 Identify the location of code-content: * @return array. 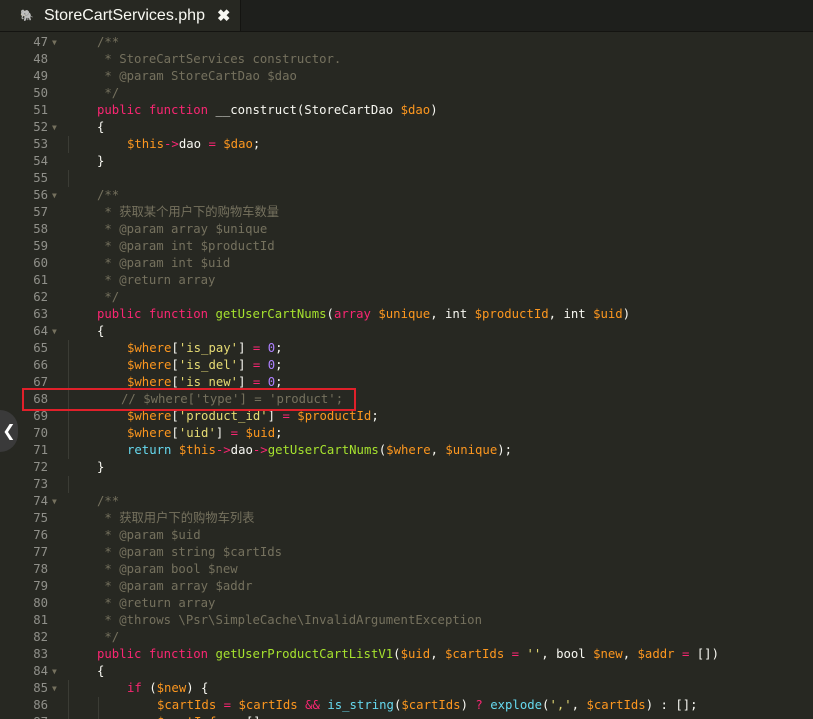
(156, 603).